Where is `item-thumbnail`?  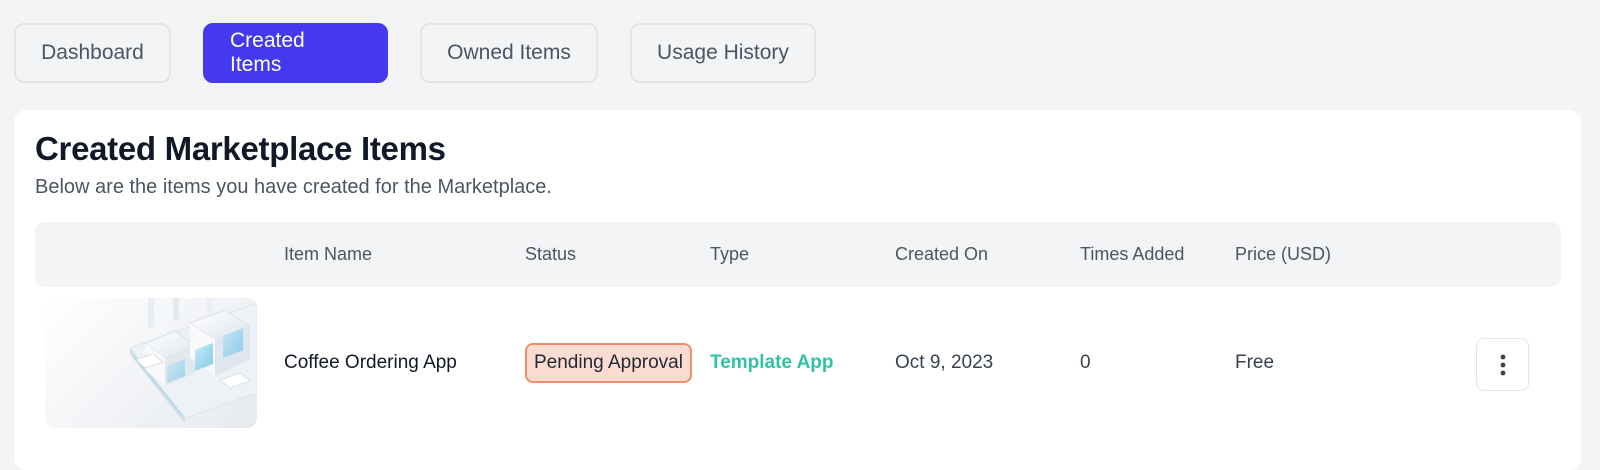 item-thumbnail is located at coordinates (151, 363).